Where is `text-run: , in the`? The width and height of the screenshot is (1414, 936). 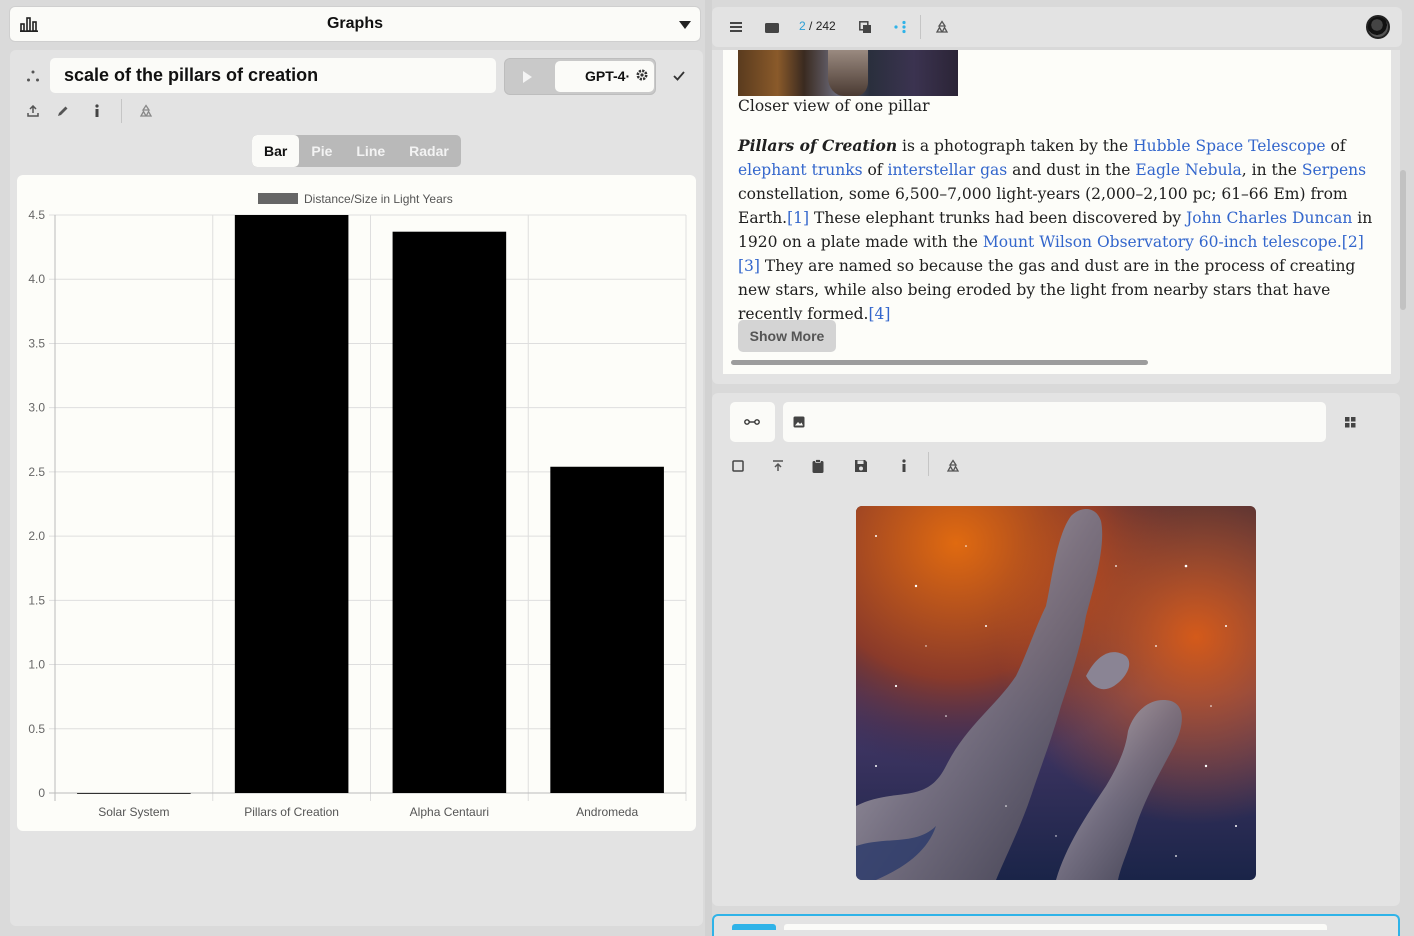
text-run: , in the is located at coordinates (1271, 170).